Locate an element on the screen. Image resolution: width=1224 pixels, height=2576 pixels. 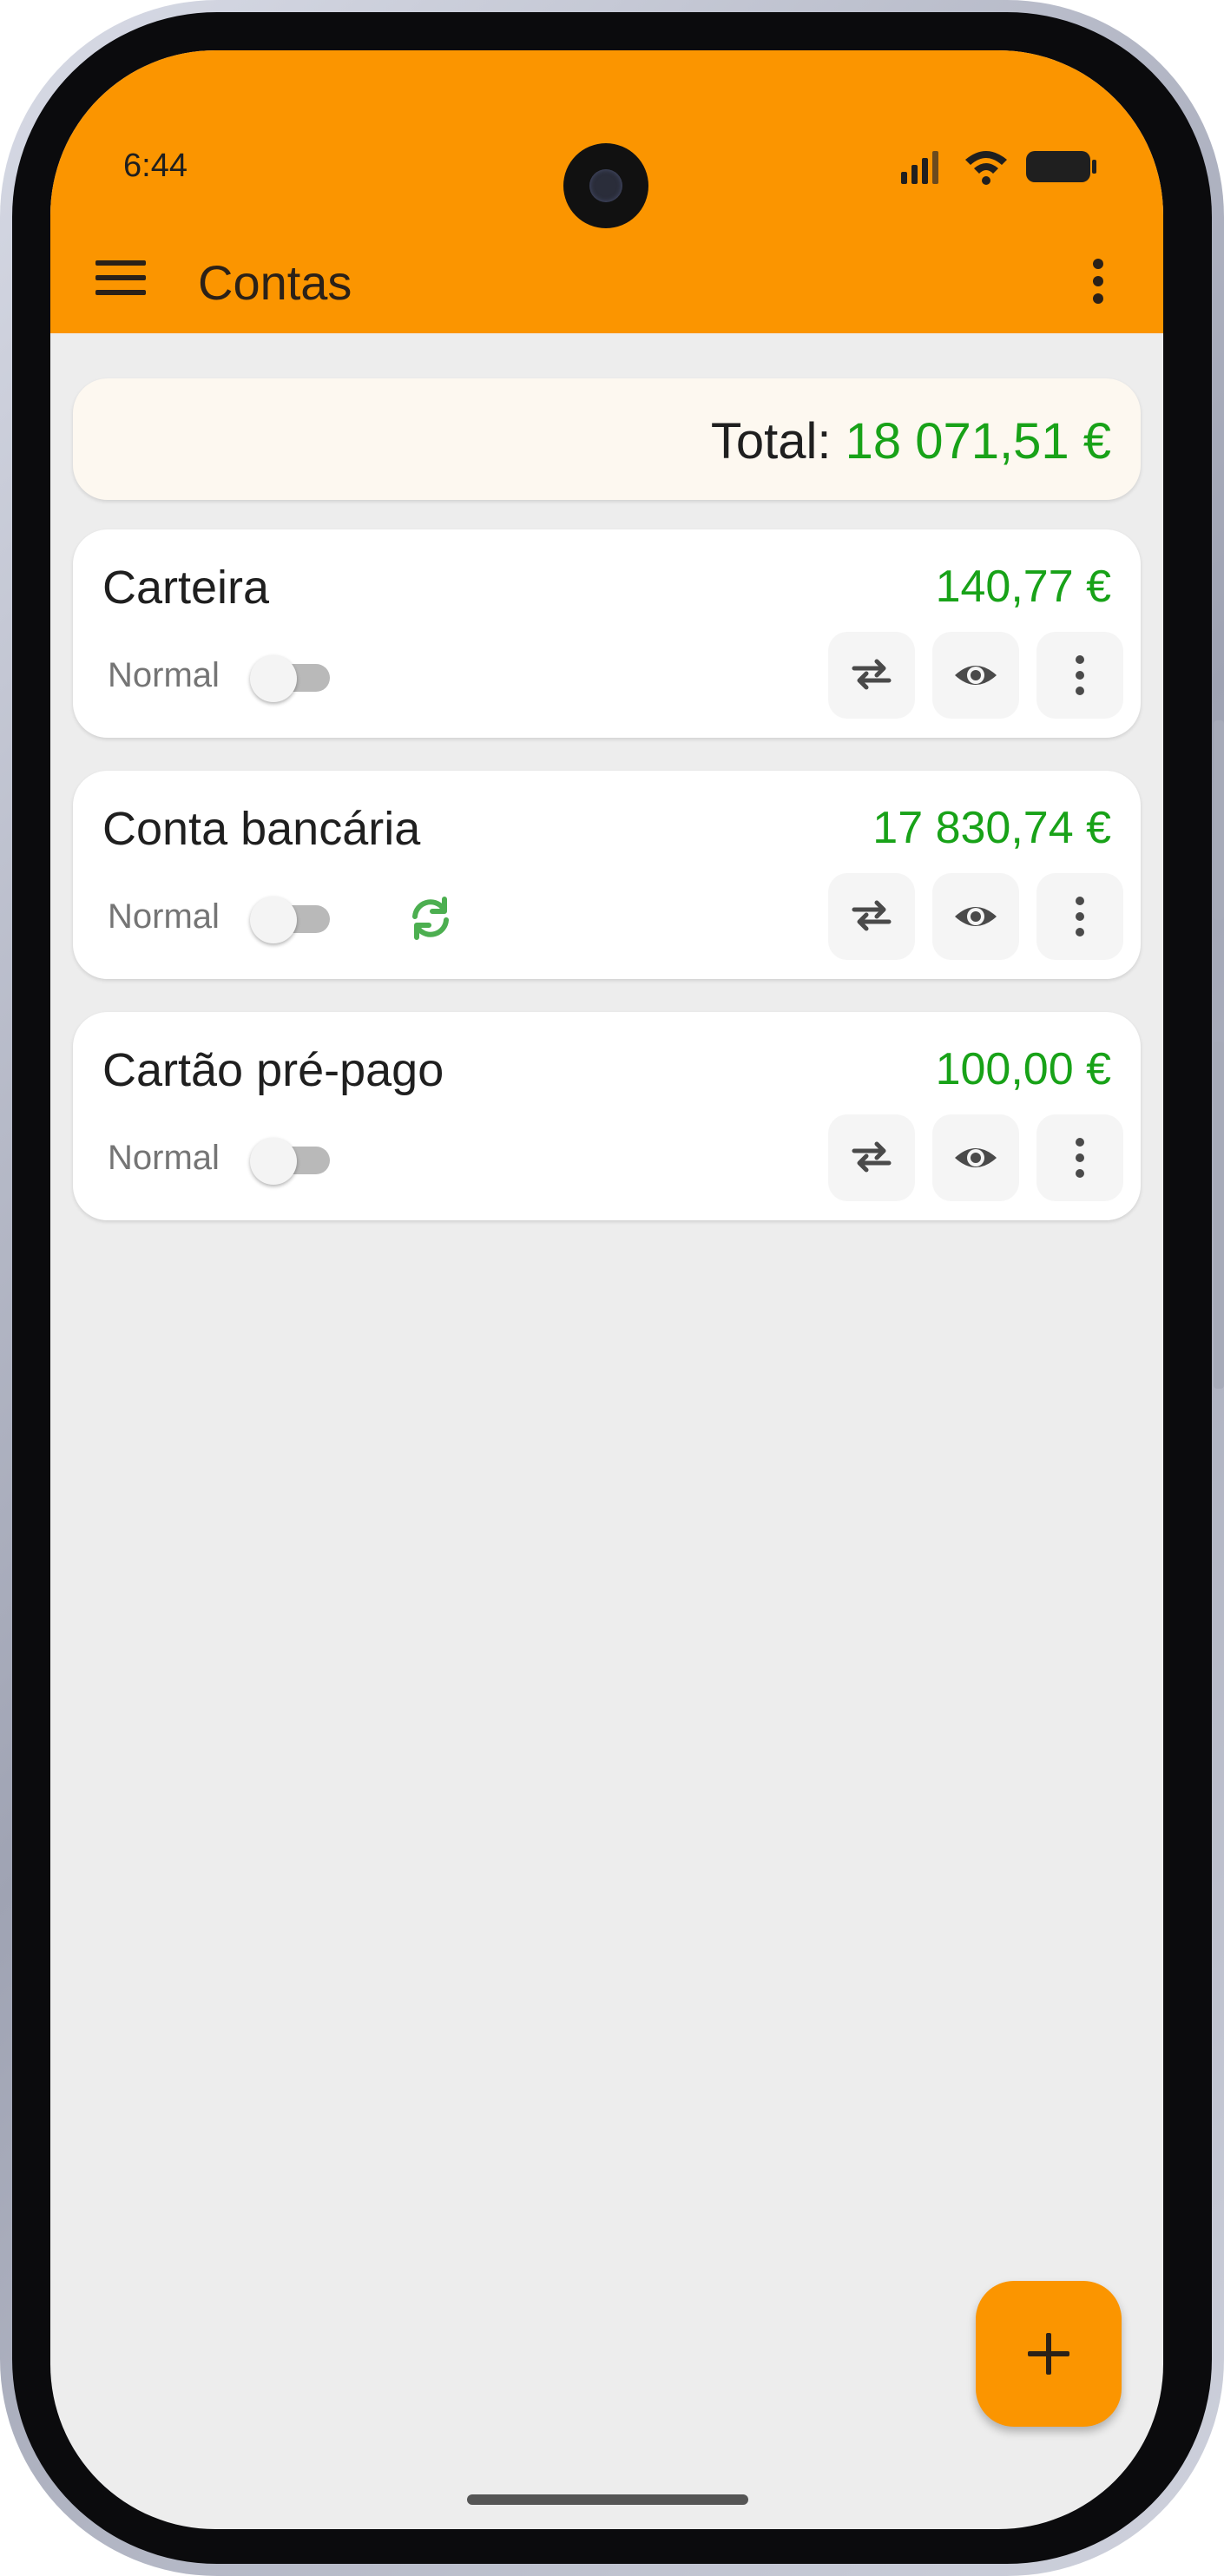
page-title: Contas is located at coordinates (275, 282).